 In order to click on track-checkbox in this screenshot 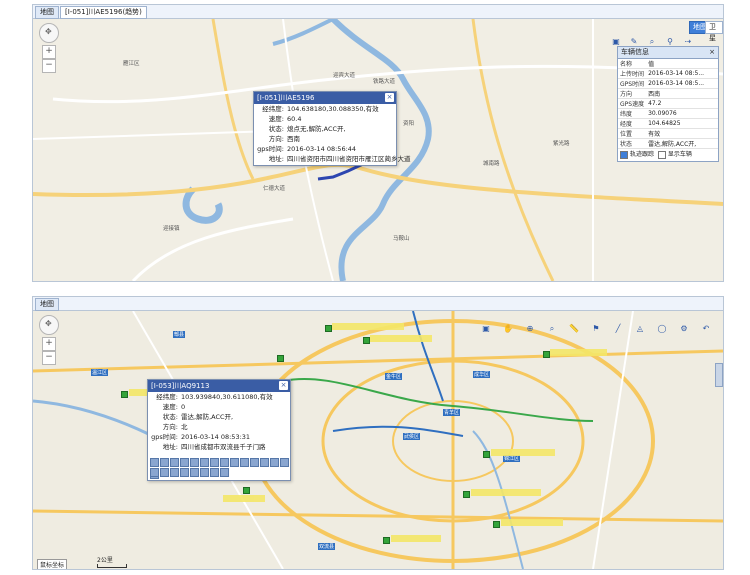, I will do `click(624, 154)`.